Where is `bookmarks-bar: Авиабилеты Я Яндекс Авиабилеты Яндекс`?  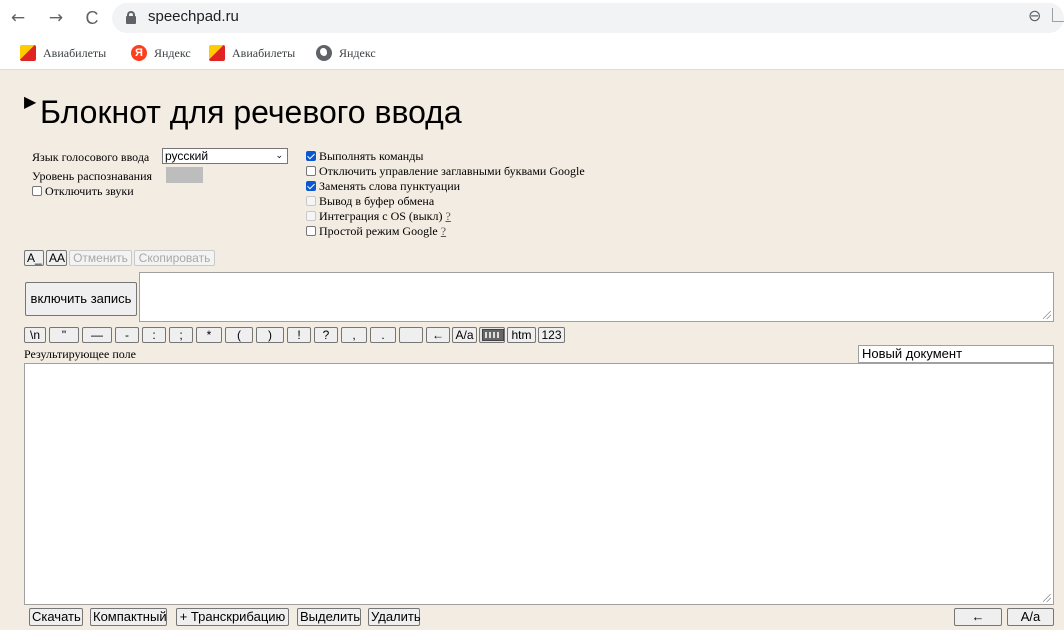
bookmarks-bar: Авиабилеты Я Яндекс Авиабилеты Яндекс is located at coordinates (532, 53).